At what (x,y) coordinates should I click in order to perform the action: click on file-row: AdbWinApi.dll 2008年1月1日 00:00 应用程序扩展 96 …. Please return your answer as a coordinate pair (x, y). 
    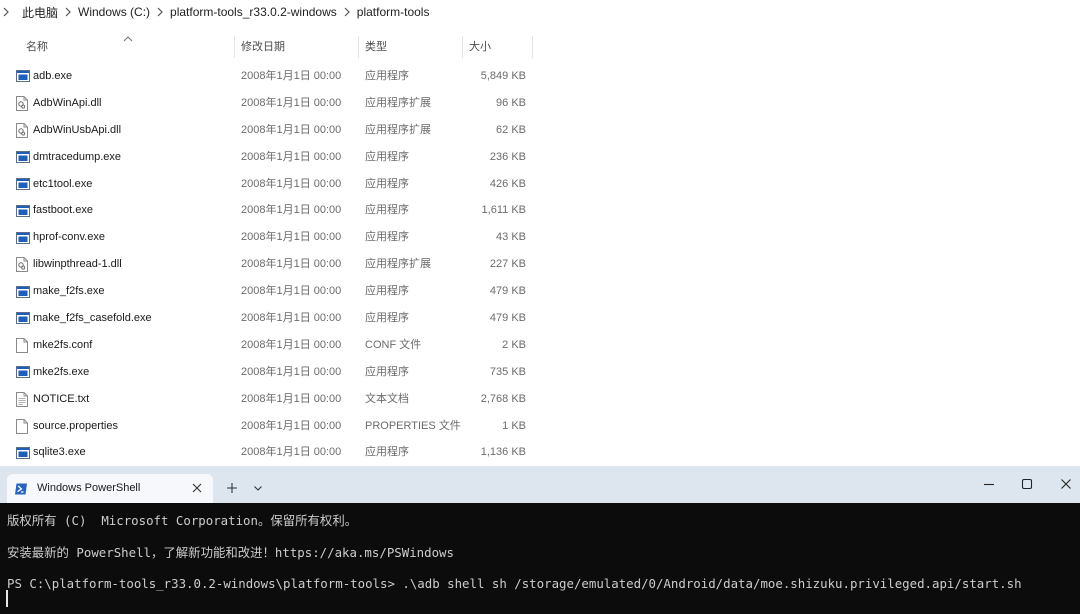
    Looking at the image, I should click on (273, 103).